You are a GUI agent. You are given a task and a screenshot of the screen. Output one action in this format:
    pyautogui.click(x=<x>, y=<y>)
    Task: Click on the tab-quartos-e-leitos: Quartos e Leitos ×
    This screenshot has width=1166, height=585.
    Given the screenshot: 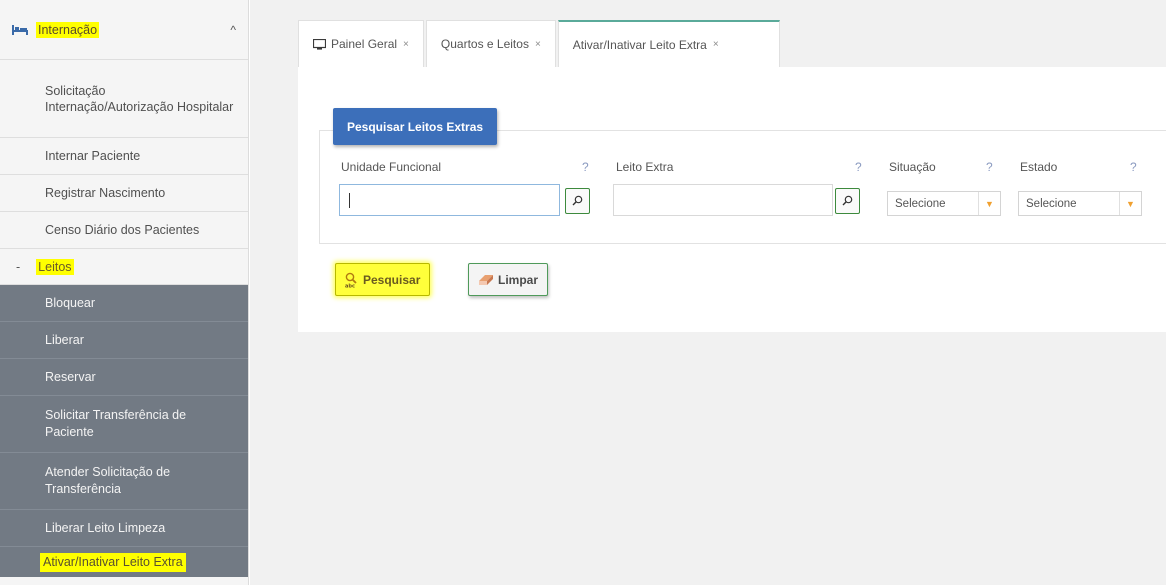 What is the action you would take?
    pyautogui.click(x=490, y=43)
    